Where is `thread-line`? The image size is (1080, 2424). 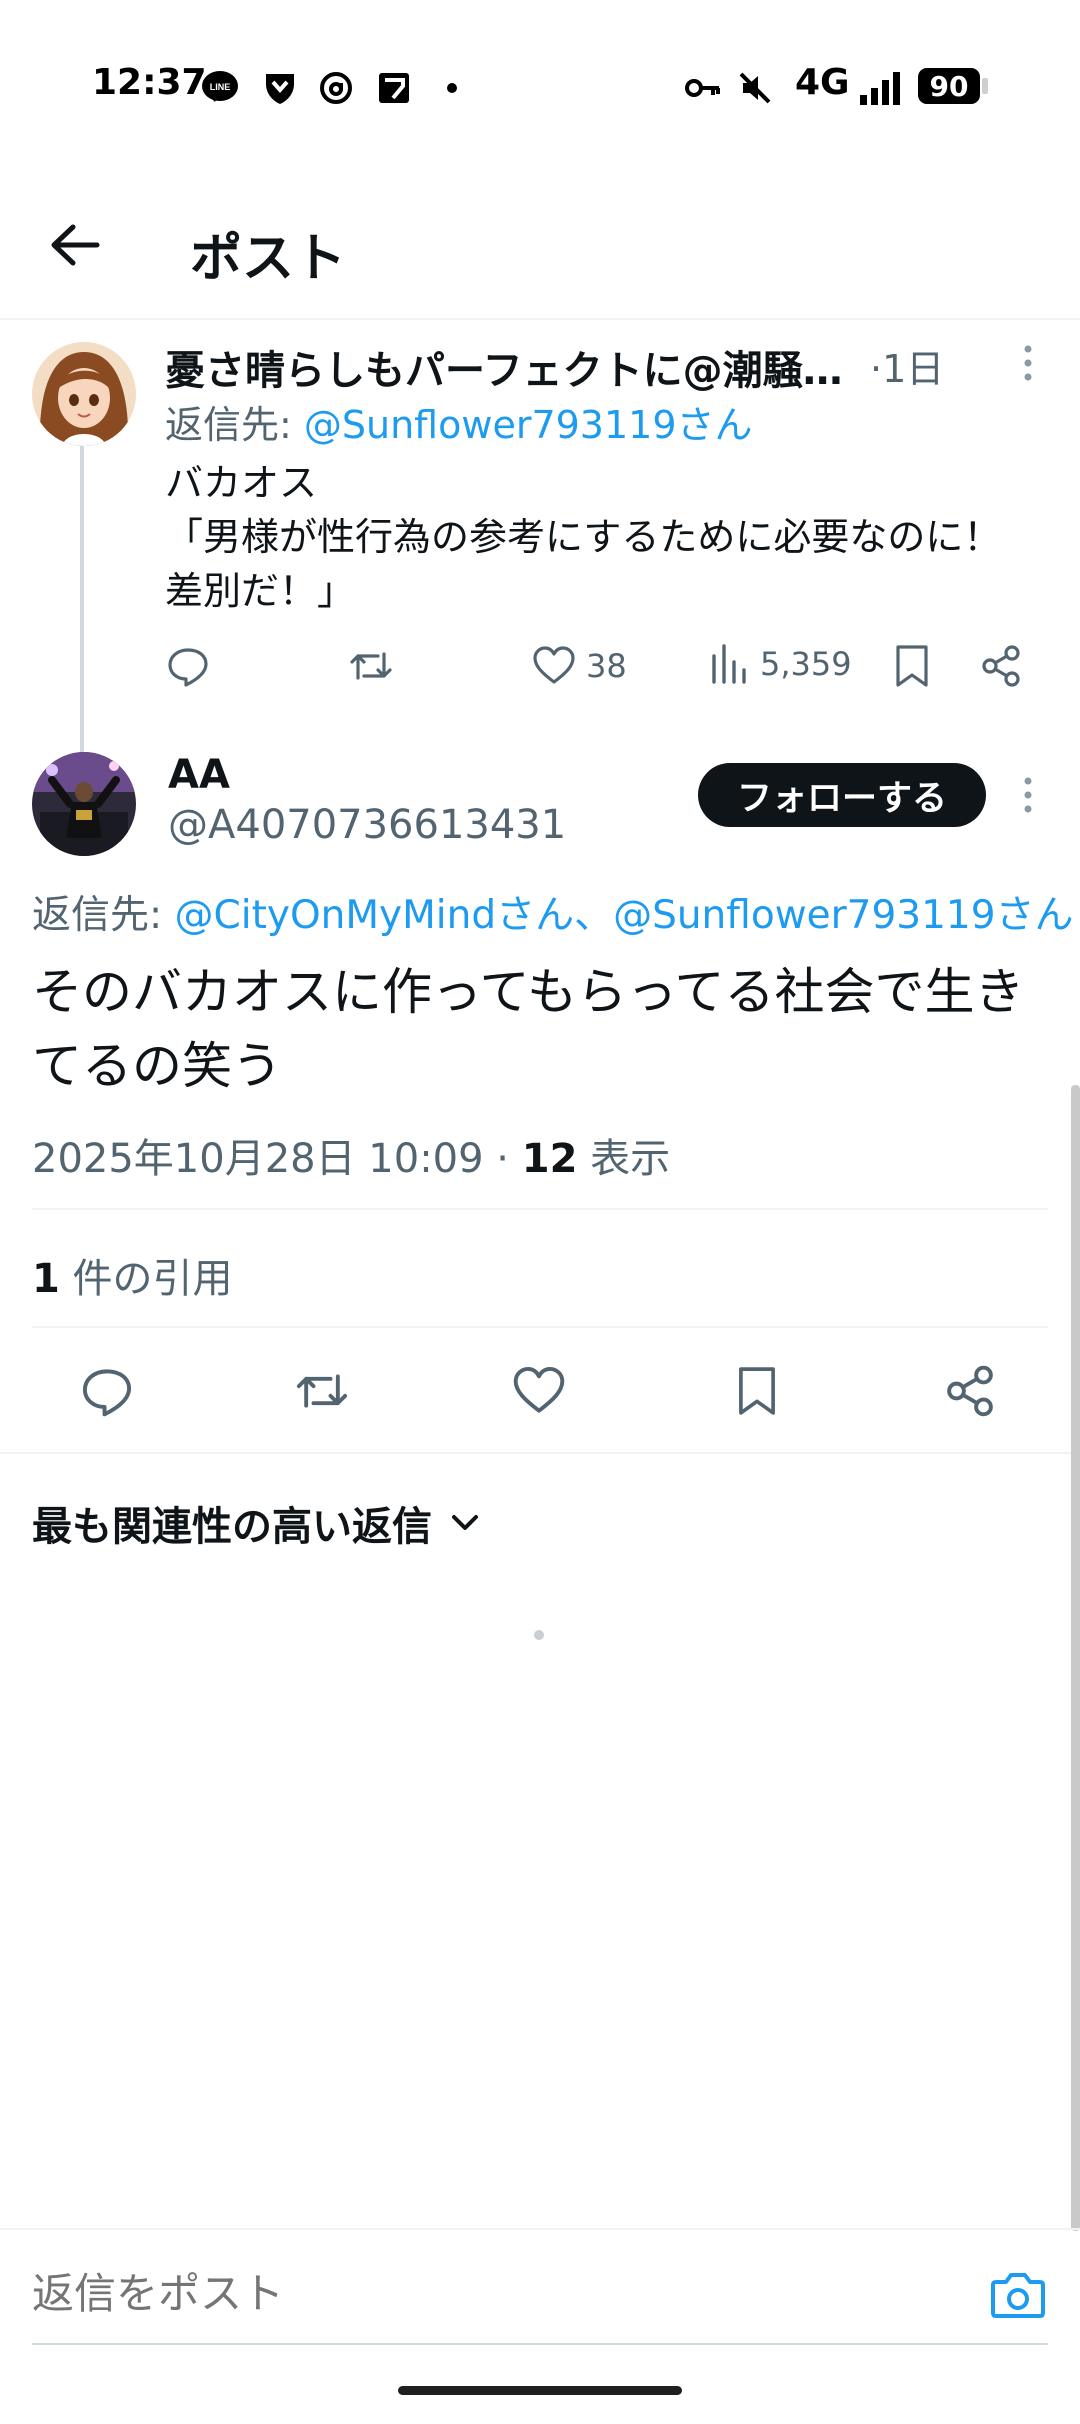
thread-line is located at coordinates (82, 597).